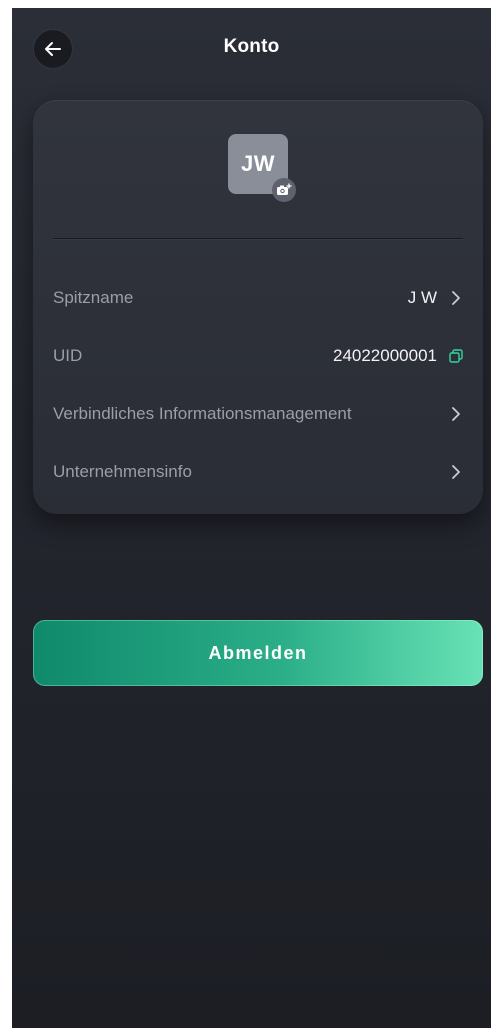 Image resolution: width=491 pixels, height=1028 pixels. Describe the element at coordinates (422, 297) in the screenshot. I see `nickname-value: J W` at that location.